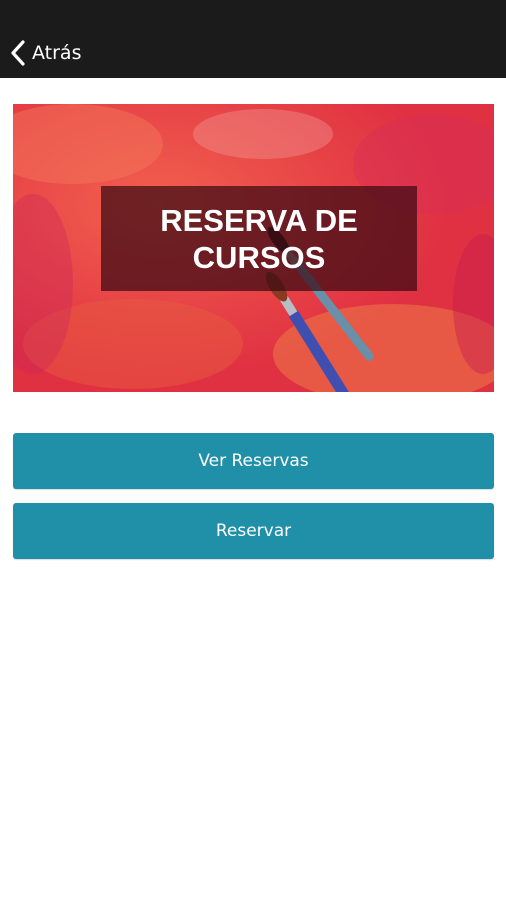 This screenshot has width=506, height=900. I want to click on banner-title-overlay: RESERVA DE CURSOS, so click(259, 238).